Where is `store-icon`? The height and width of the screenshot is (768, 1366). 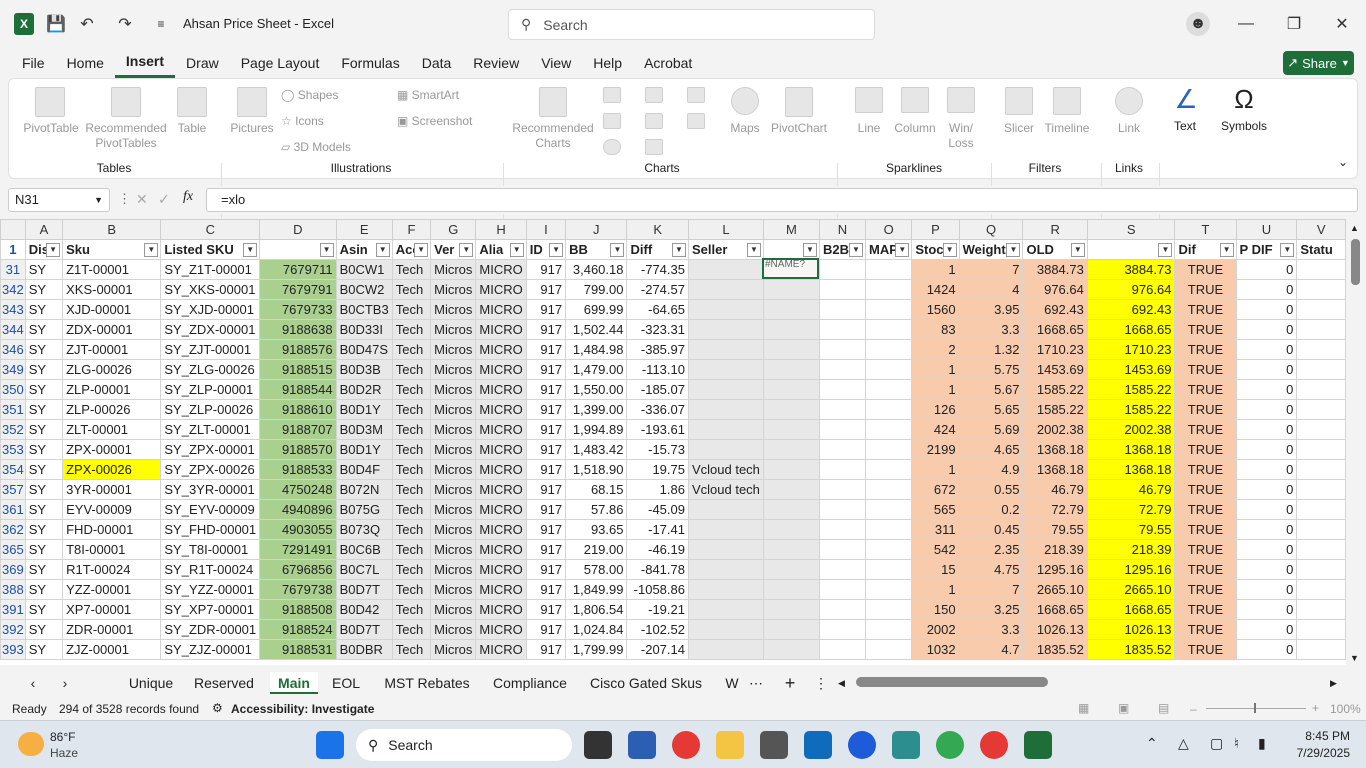 store-icon is located at coordinates (642, 745).